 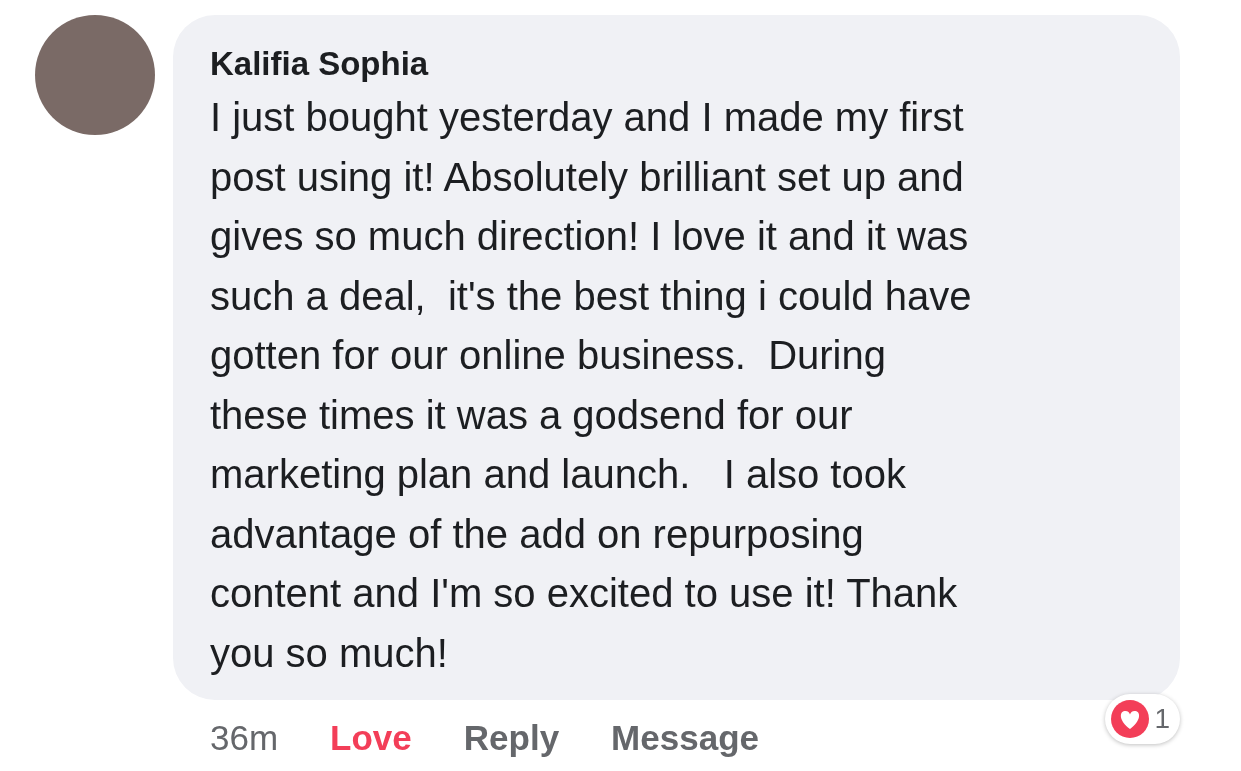 I want to click on action-link: Love, so click(x=371, y=738).